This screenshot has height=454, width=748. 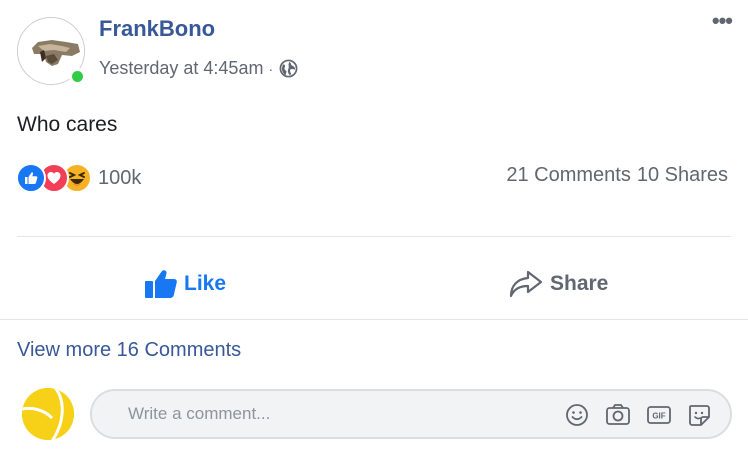 I want to click on share-arrow-icon, so click(x=526, y=284).